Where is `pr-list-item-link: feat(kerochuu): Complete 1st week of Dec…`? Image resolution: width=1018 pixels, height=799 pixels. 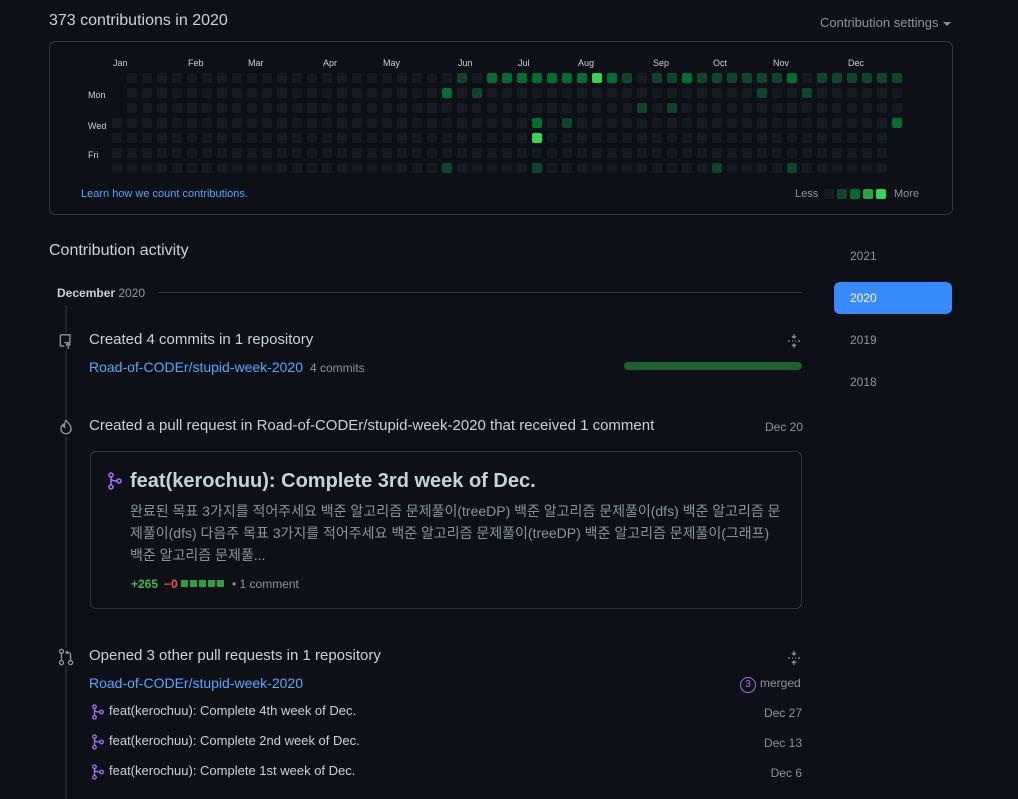 pr-list-item-link: feat(kerochuu): Complete 1st week of Dec… is located at coordinates (232, 770).